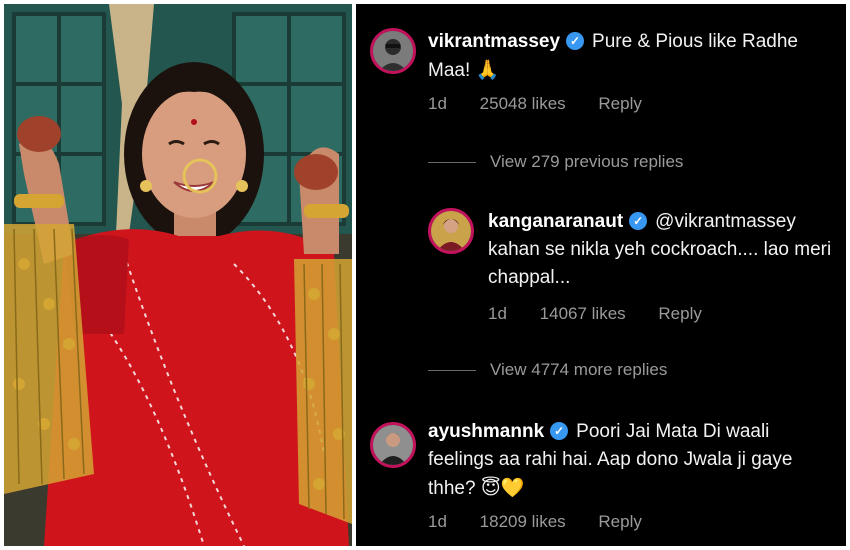  I want to click on comment-meta: 1d 18209 likes Reply, so click(549, 522).